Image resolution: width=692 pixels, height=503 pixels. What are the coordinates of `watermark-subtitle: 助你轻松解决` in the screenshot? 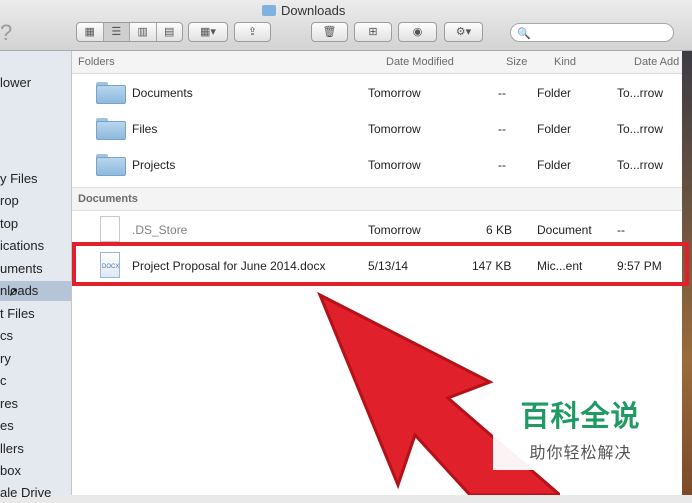 It's located at (580, 453).